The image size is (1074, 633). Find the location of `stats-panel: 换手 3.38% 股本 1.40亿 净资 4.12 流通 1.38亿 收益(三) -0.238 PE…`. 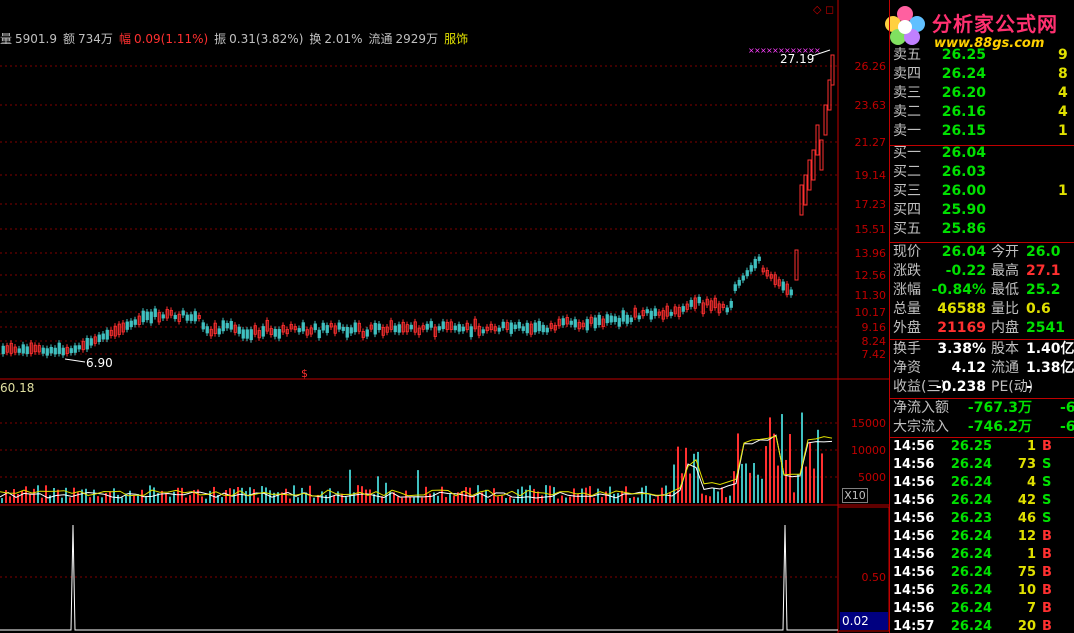

stats-panel: 换手 3.38% 股本 1.40亿 净资 4.12 流通 1.38亿 收益(三) -0.238 PE… is located at coordinates (982, 368).